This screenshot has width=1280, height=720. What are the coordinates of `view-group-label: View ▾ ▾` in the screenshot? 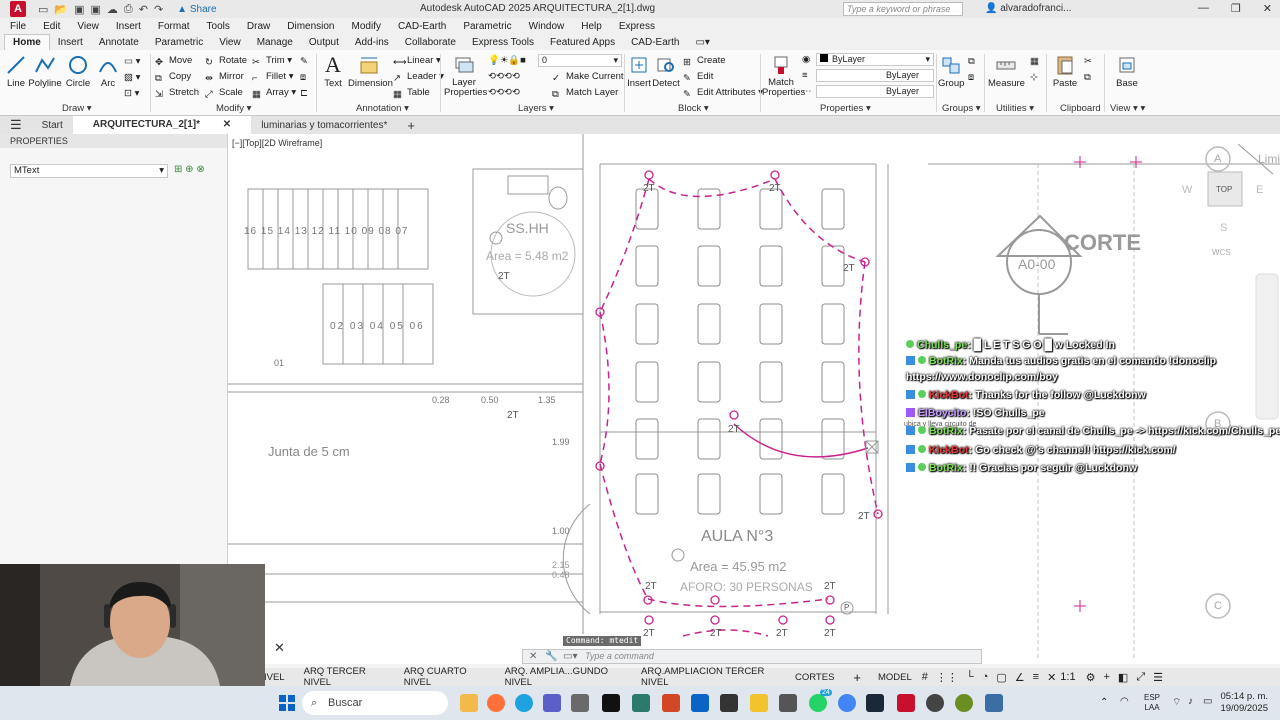 It's located at (1127, 108).